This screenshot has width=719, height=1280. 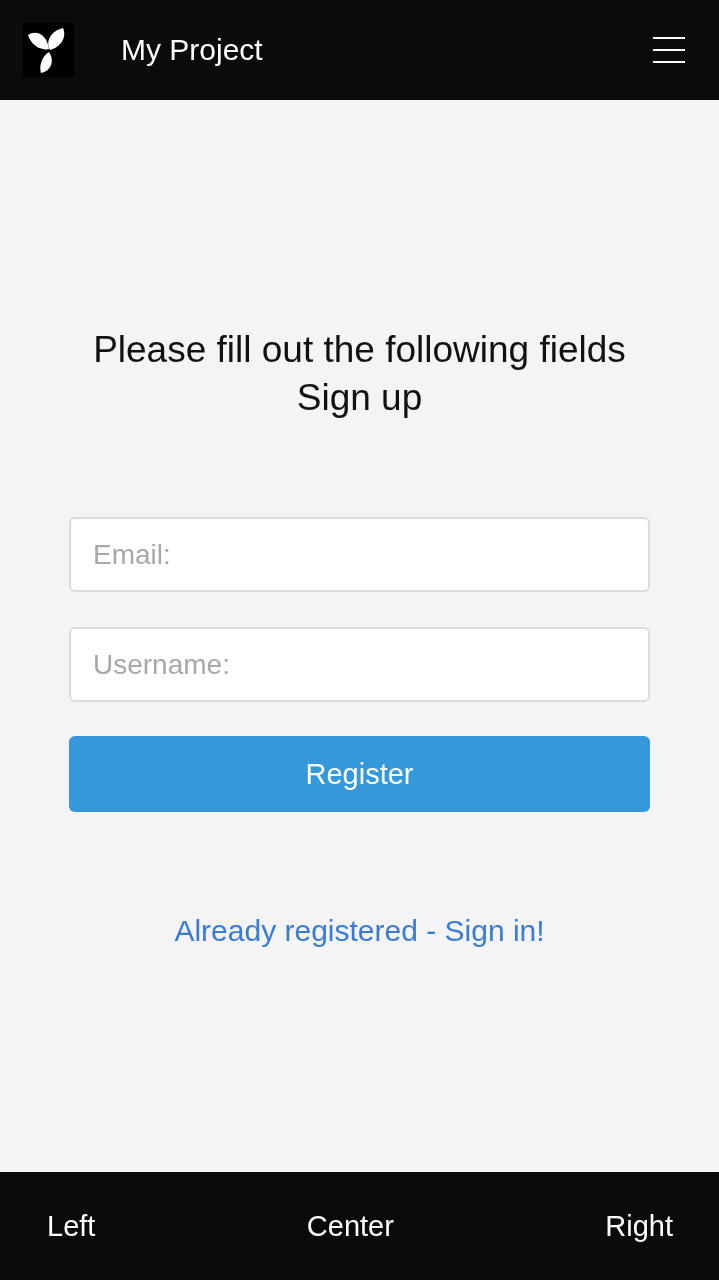 What do you see at coordinates (359, 931) in the screenshot?
I see `sign-in-link: Already registered - Sign in!` at bounding box center [359, 931].